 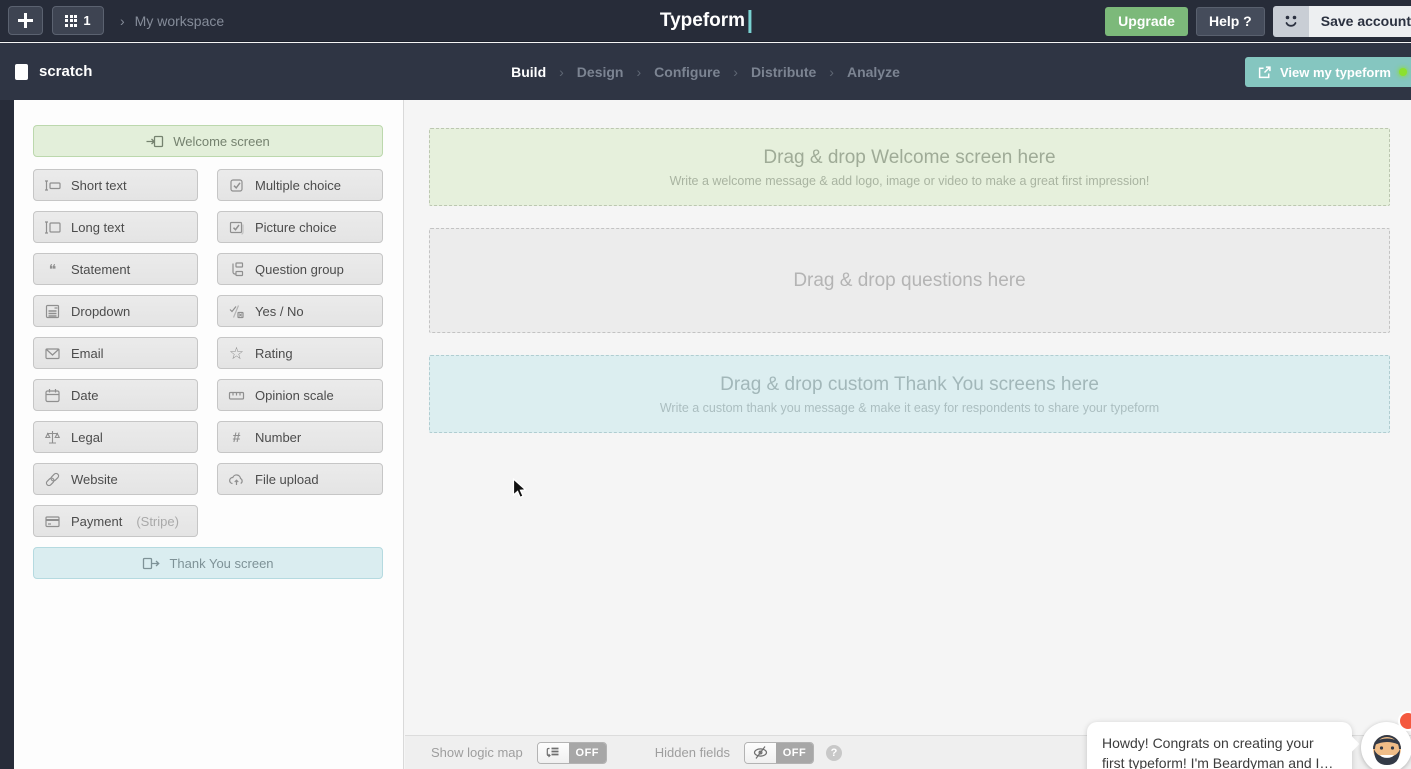 I want to click on hidden-fields-toggle: OFF, so click(x=778, y=752).